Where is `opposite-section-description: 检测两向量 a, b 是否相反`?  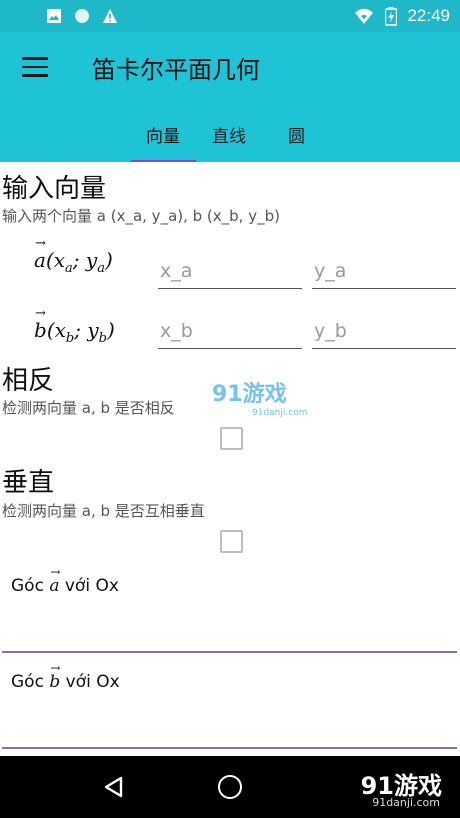 opposite-section-description: 检测两向量 a, b 是否相反 is located at coordinates (88, 408).